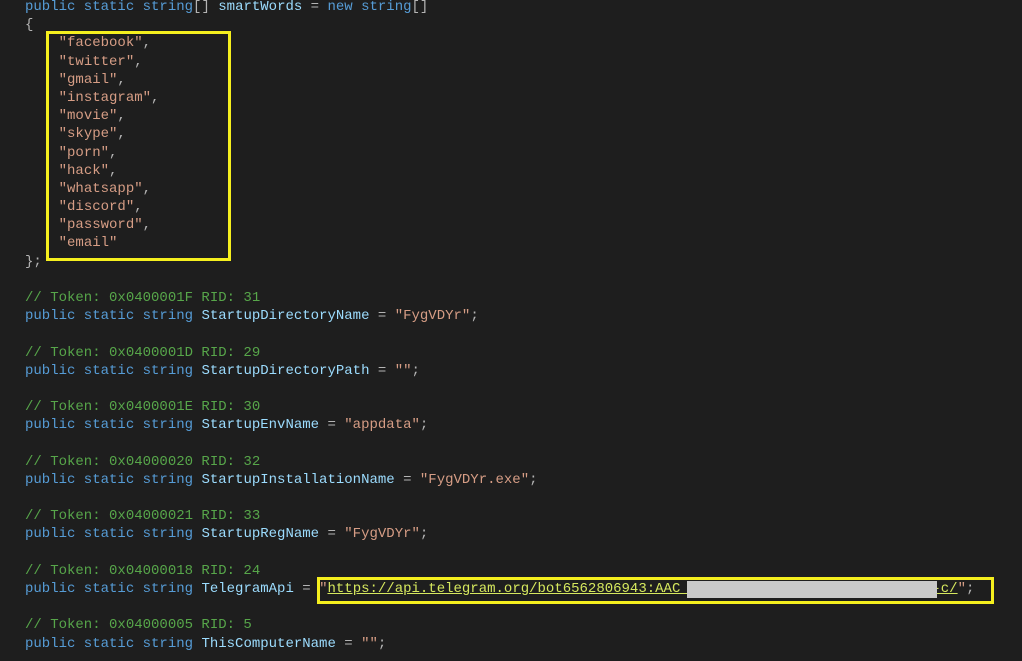 Image resolution: width=1022 pixels, height=661 pixels. I want to click on string-literal: "movie", so click(88, 116).